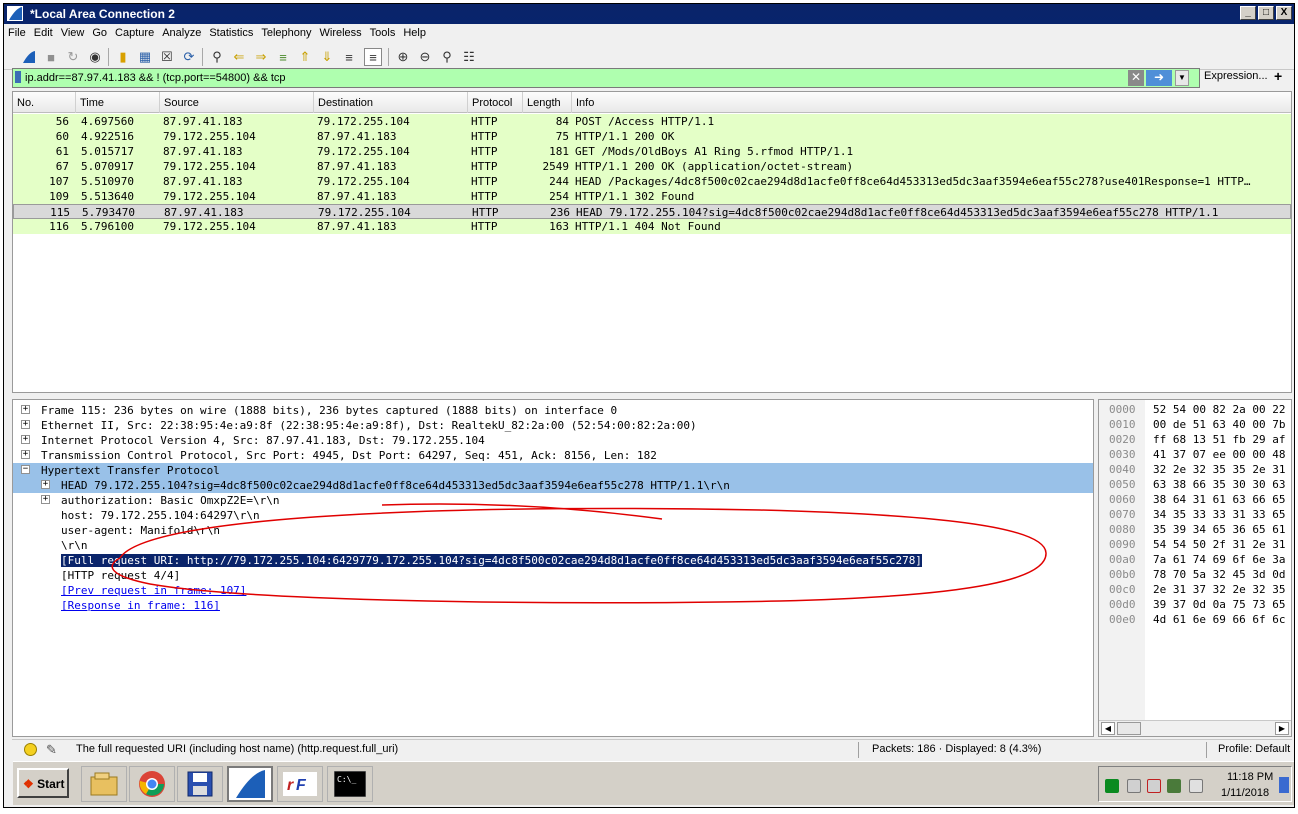 The width and height of the screenshot is (1298, 814). I want to click on detail-tree-row: \r\n, so click(553, 545).